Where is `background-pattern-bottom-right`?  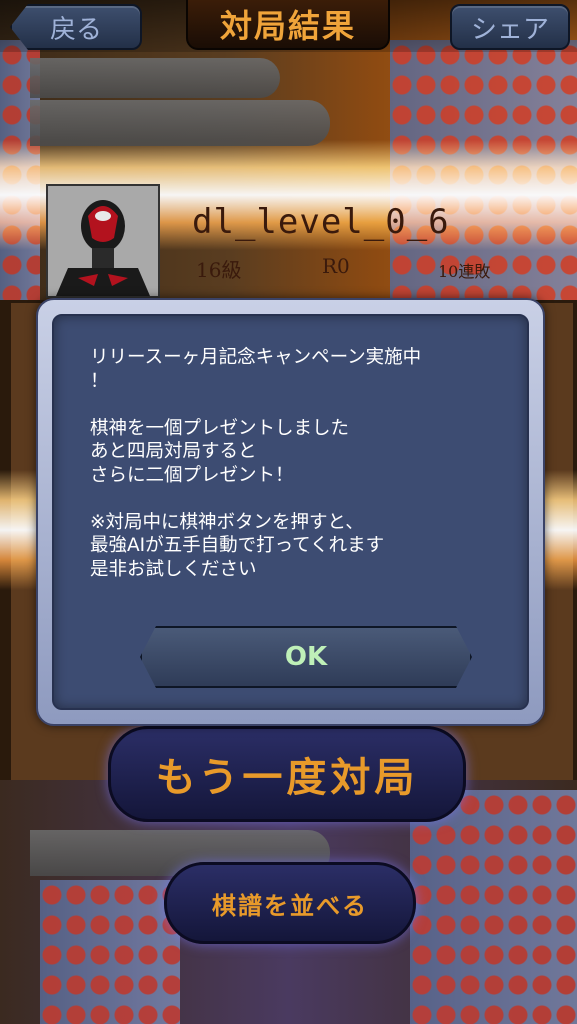
background-pattern-bottom-right is located at coordinates (493, 907).